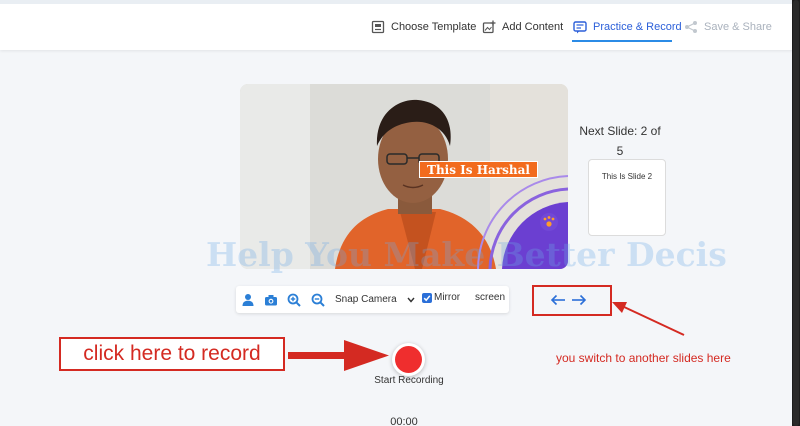 The image size is (800, 426). What do you see at coordinates (478, 169) in the screenshot?
I see `name-tag-overlay: This Is Harshal` at bounding box center [478, 169].